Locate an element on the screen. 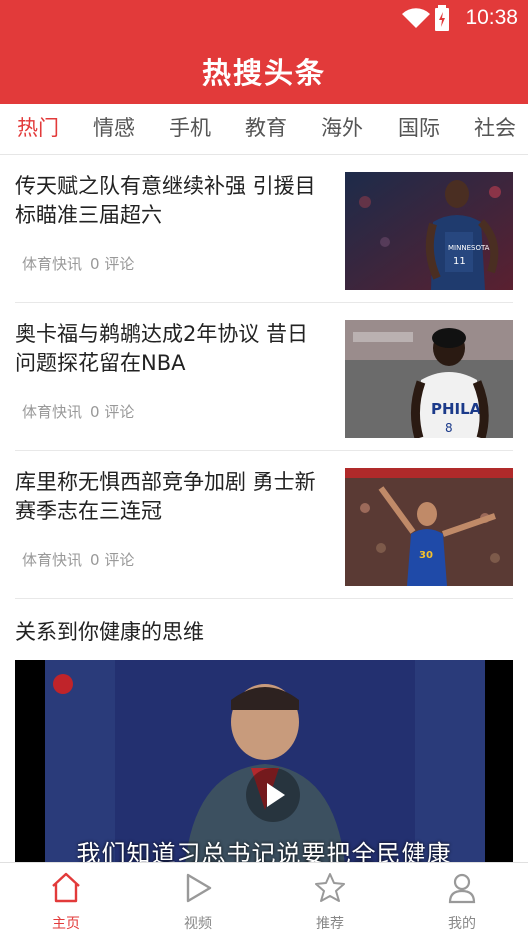 The height and width of the screenshot is (941, 528). battery-icon is located at coordinates (442, 20).